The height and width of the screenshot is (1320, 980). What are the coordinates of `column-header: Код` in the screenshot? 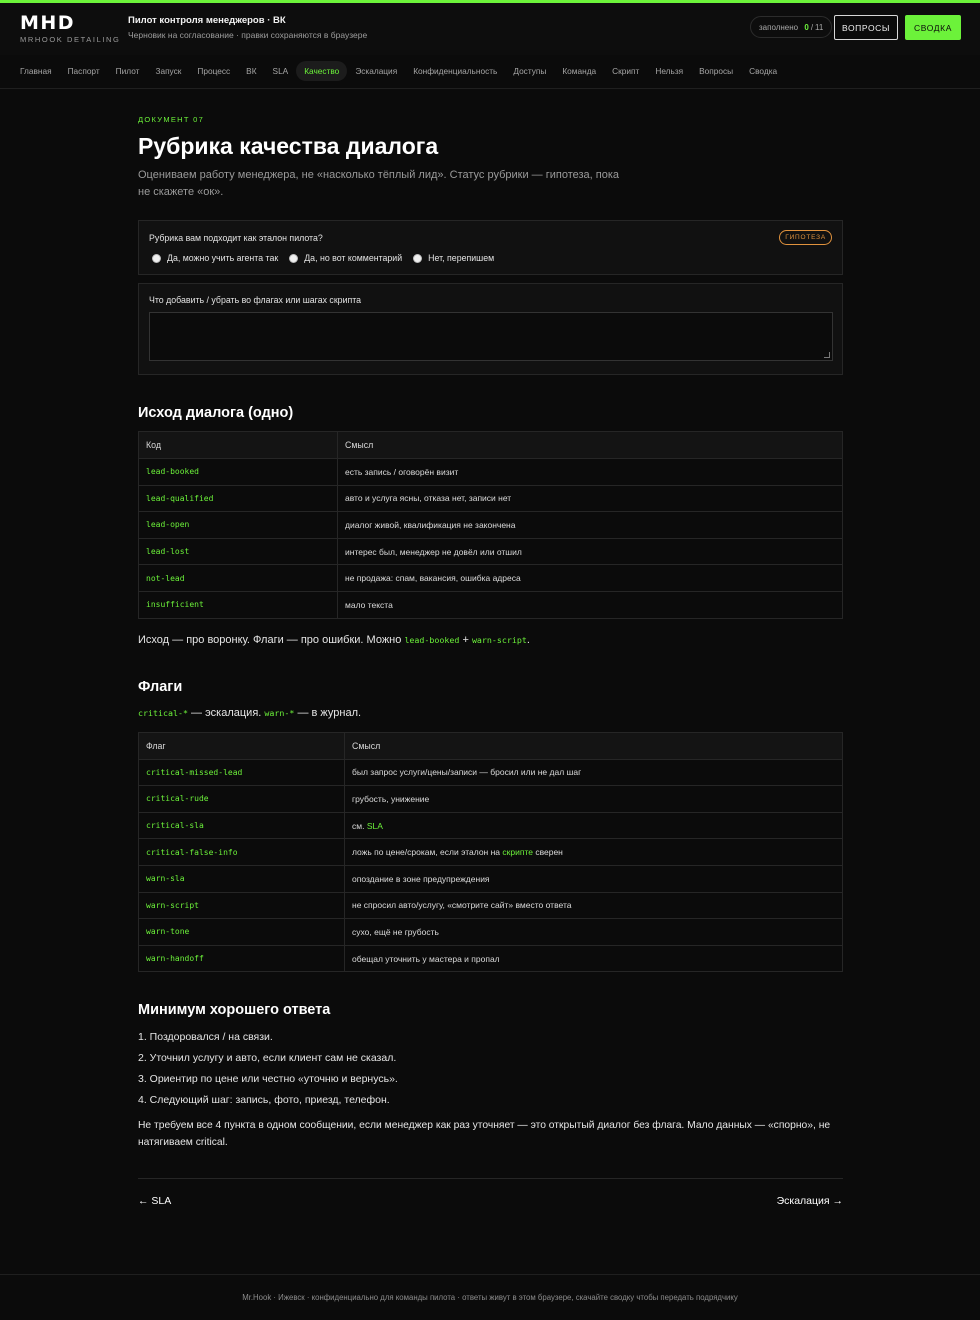 It's located at (238, 445).